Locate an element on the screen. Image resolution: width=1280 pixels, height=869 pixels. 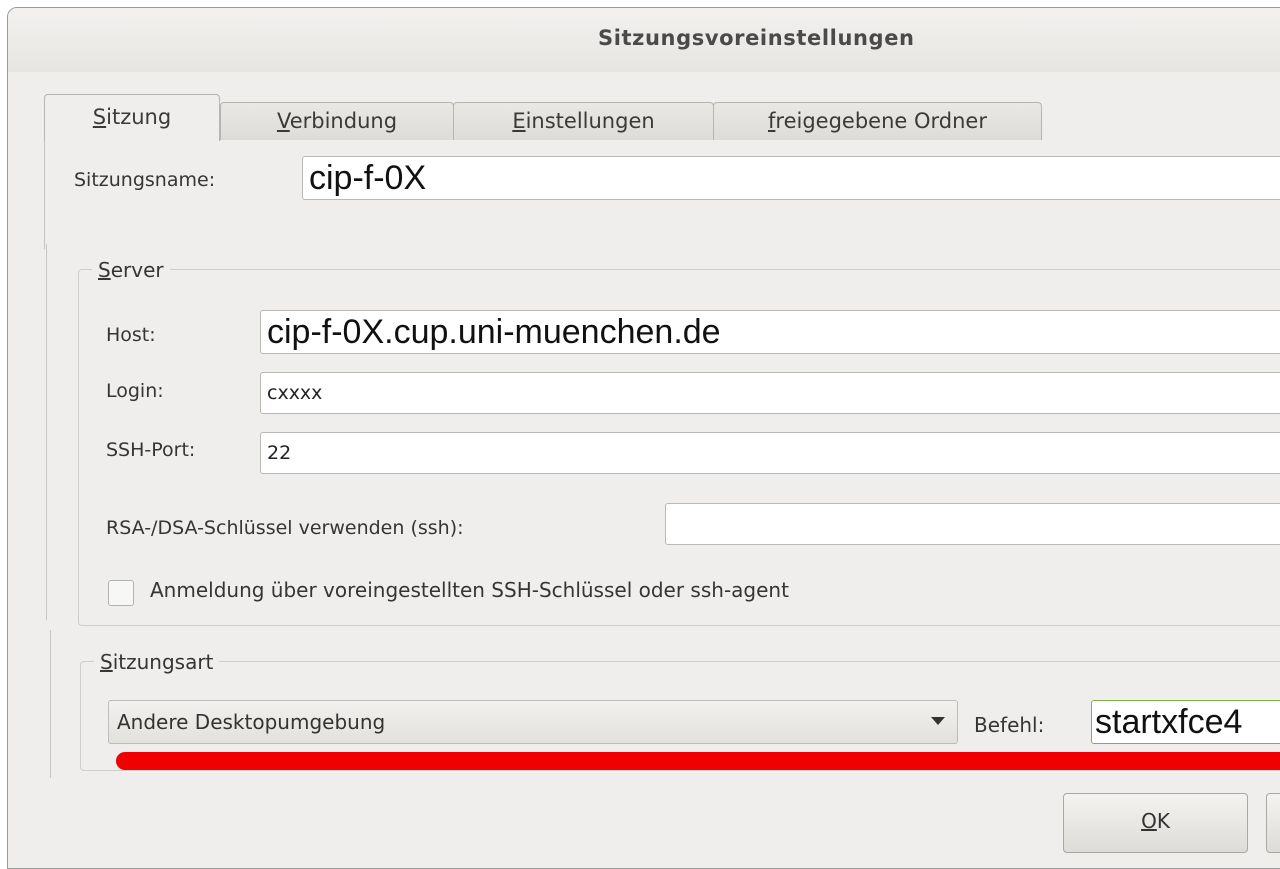
login-value: cxxxx is located at coordinates (295, 393).